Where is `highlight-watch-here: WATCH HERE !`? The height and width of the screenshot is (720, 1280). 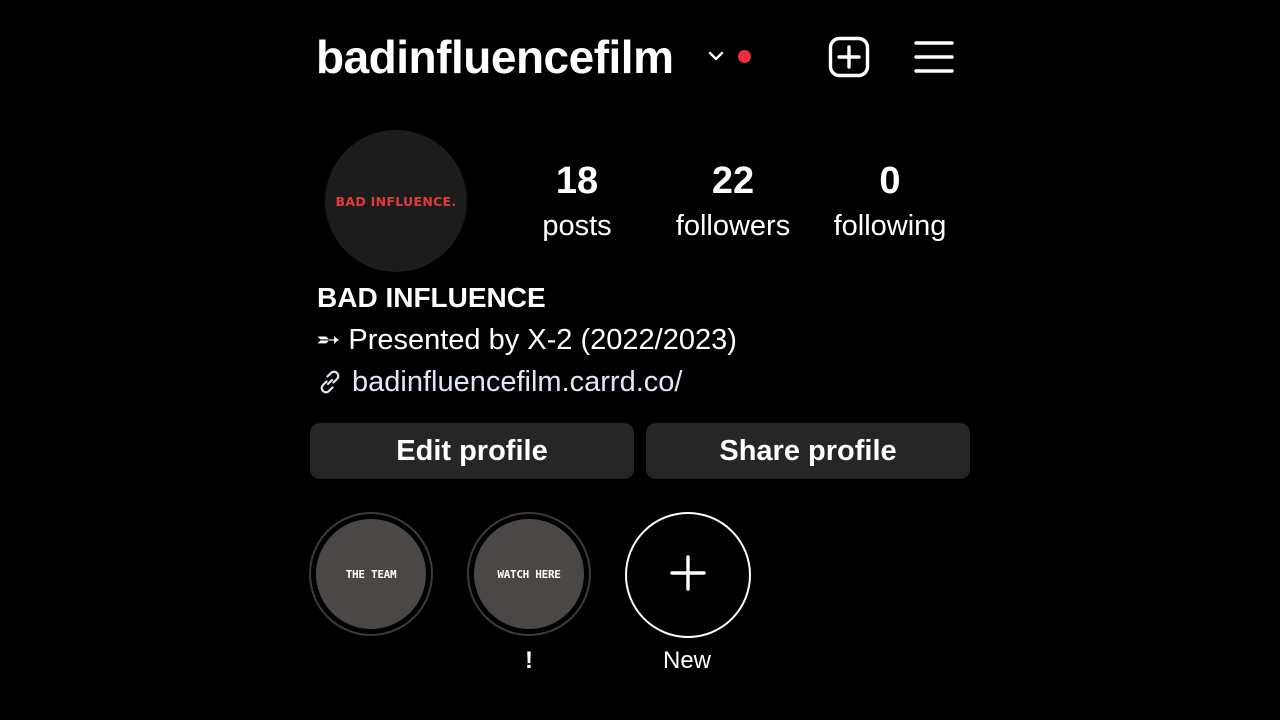 highlight-watch-here: WATCH HERE ! is located at coordinates (529, 594).